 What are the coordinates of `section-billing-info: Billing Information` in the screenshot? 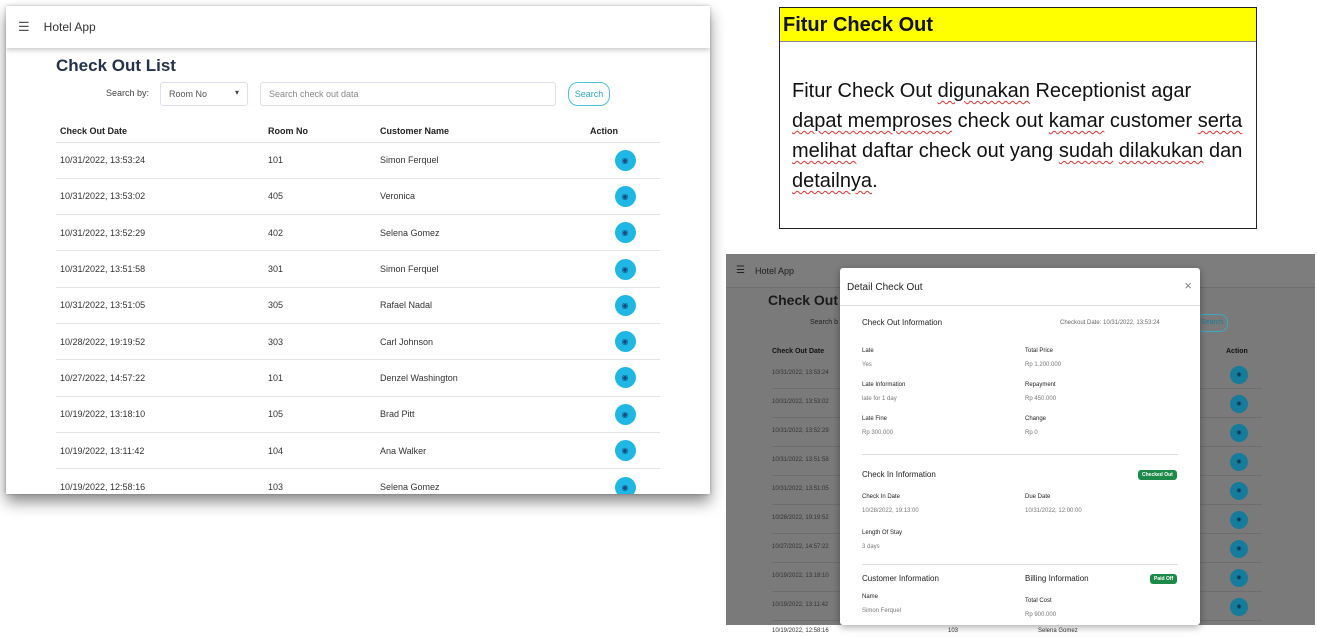 It's located at (1057, 578).